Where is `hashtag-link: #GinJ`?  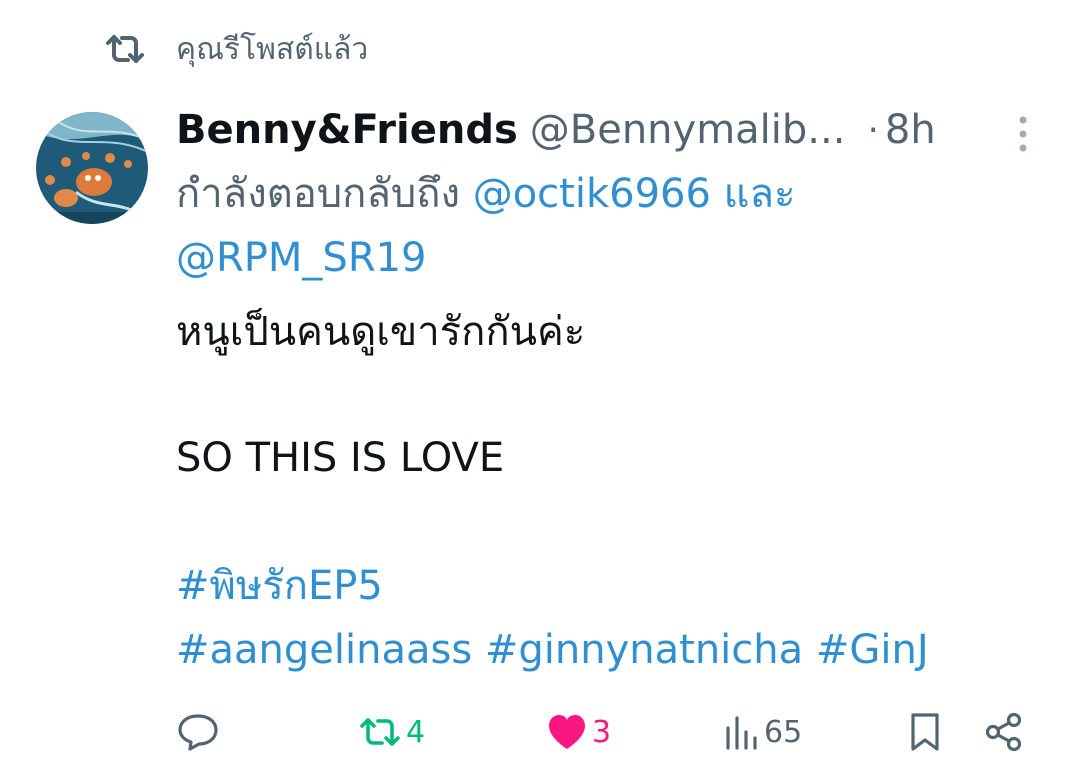
hashtag-link: #GinJ is located at coordinates (872, 650).